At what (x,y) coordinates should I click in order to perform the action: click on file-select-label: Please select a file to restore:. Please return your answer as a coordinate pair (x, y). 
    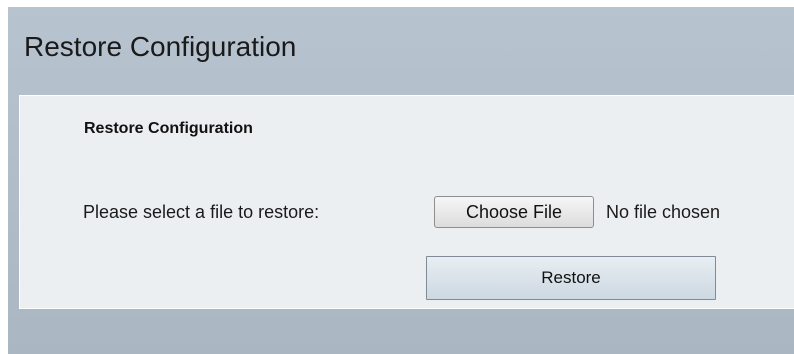
    Looking at the image, I should click on (201, 212).